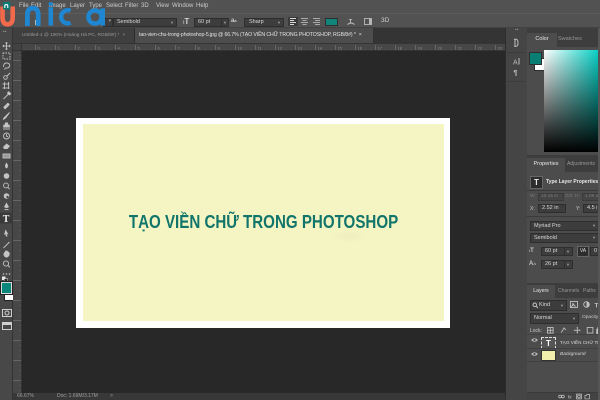  Describe the element at coordinates (260, 48) in the screenshot. I see `svg-text: 11` at that location.